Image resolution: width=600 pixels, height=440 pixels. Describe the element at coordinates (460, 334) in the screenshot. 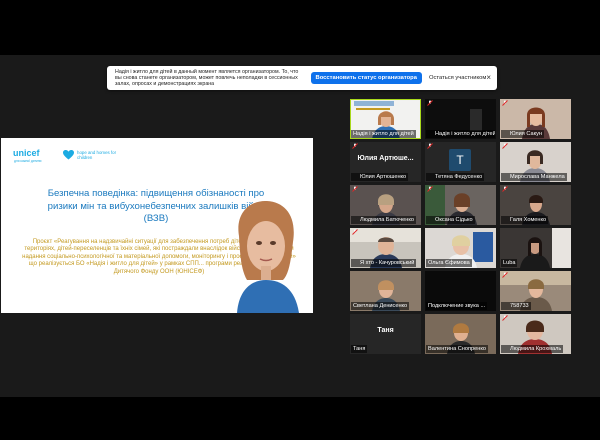

I see `participant-tile: Валентина Снопренко` at that location.